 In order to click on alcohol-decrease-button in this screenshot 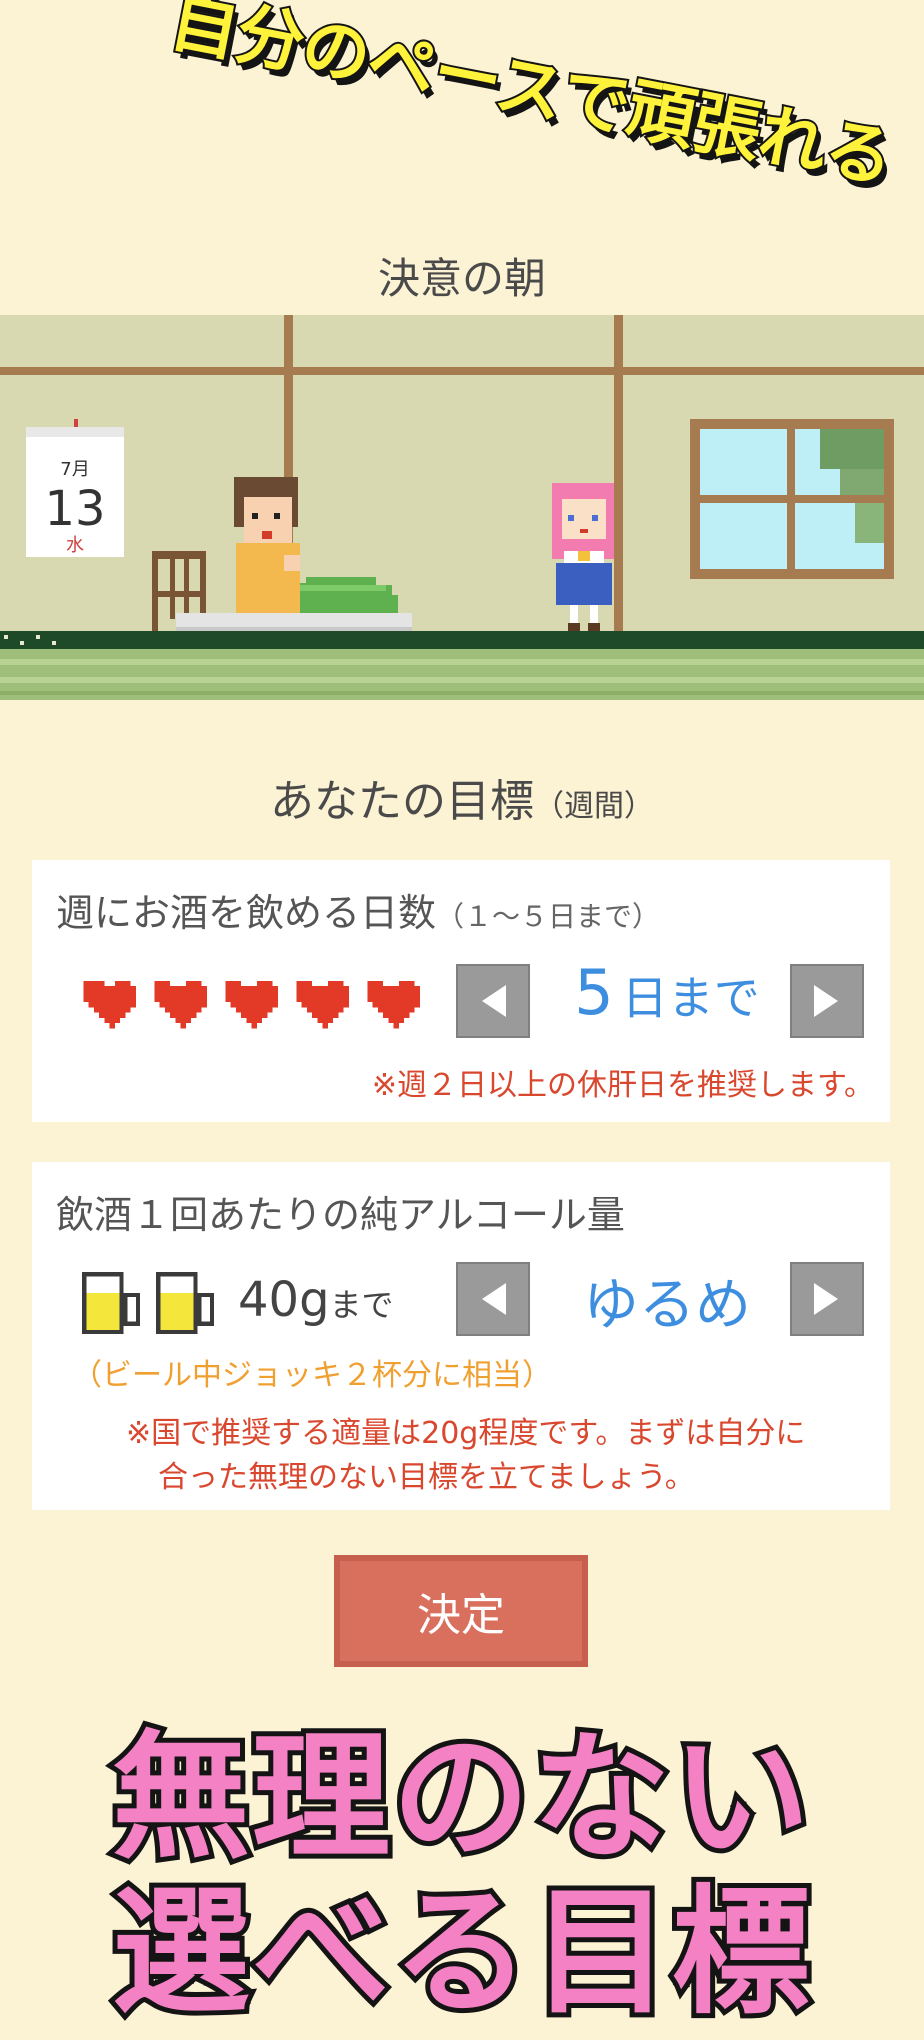, I will do `click(493, 1299)`.